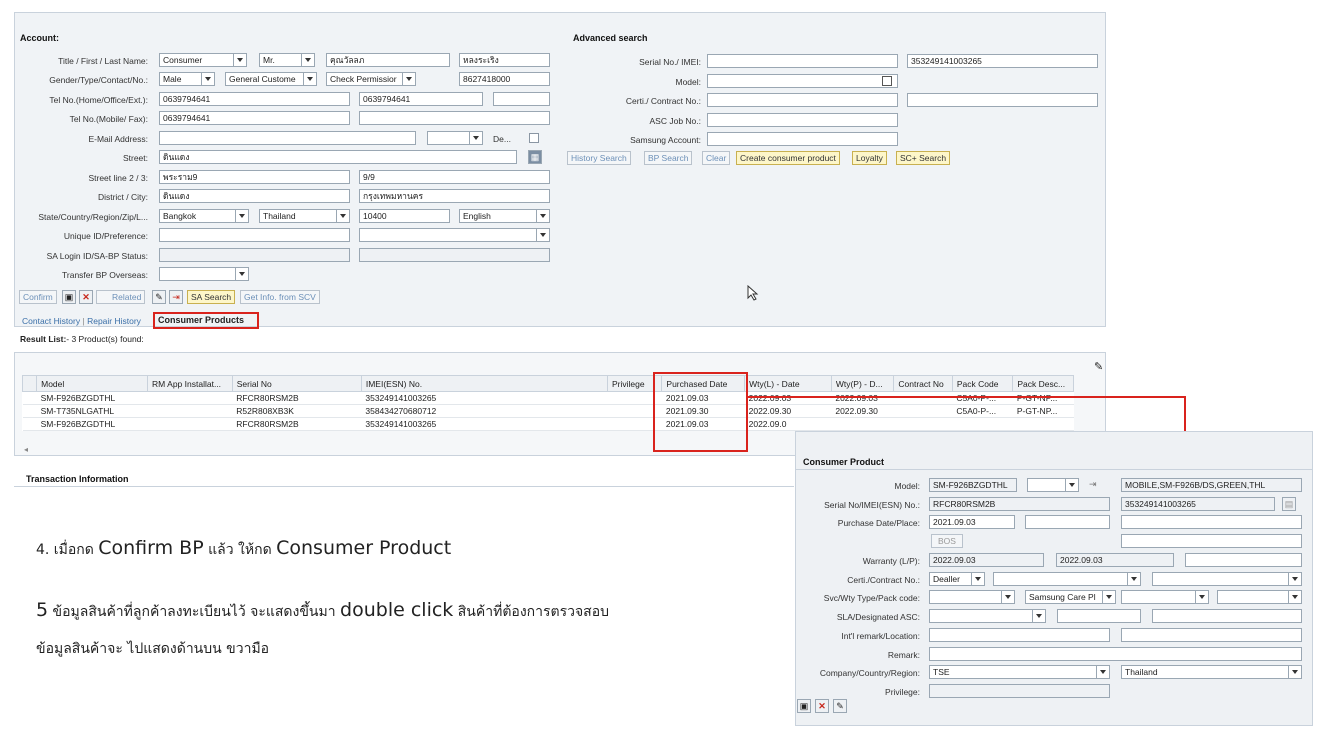 This screenshot has width=1320, height=735. I want to click on model-search-field, so click(802, 81).